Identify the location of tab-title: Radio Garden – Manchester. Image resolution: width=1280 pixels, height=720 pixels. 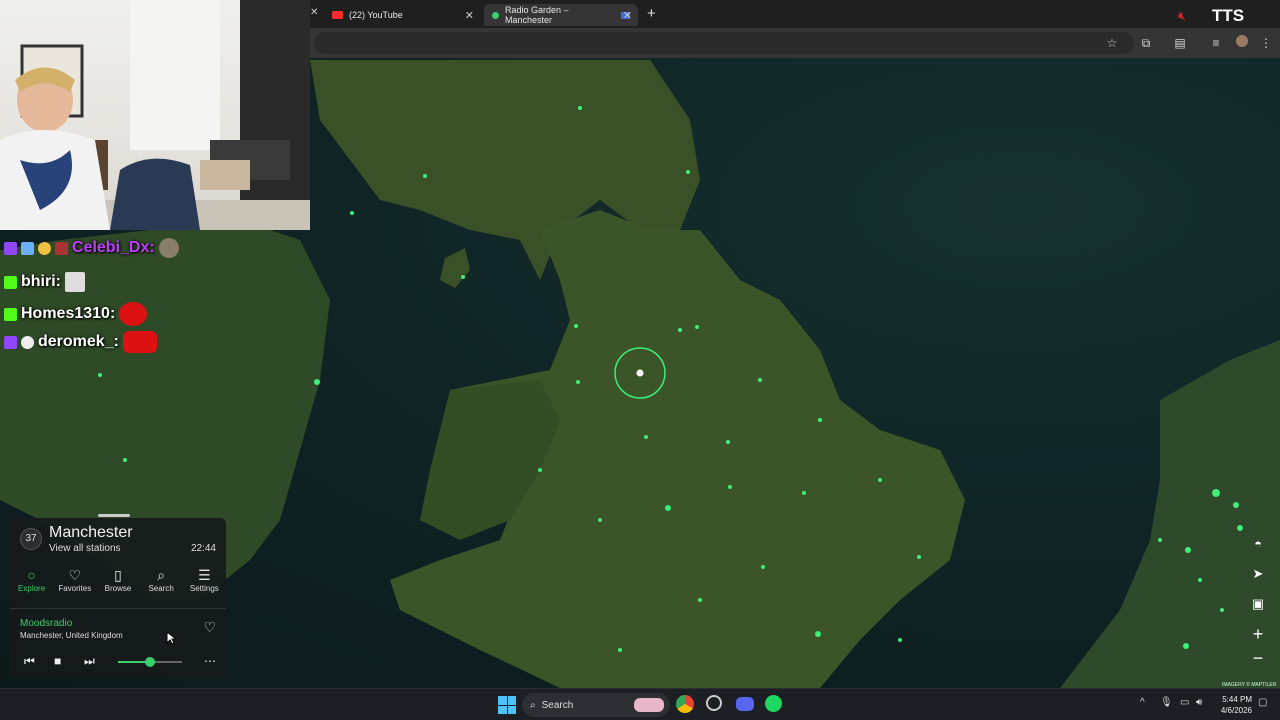
(536, 15).